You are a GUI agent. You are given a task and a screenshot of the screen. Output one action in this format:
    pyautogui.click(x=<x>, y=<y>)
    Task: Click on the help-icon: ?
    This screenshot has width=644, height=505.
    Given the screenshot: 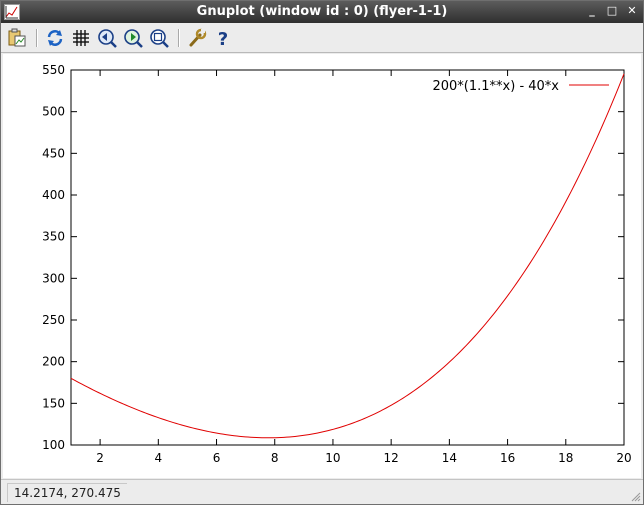 What is the action you would take?
    pyautogui.click(x=223, y=38)
    